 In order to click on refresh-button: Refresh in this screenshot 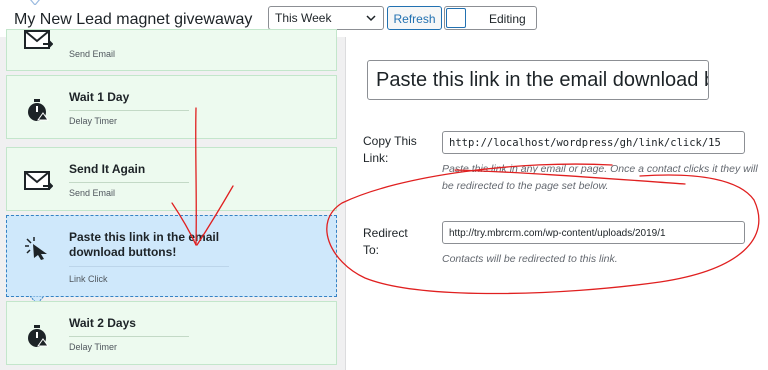, I will do `click(414, 18)`.